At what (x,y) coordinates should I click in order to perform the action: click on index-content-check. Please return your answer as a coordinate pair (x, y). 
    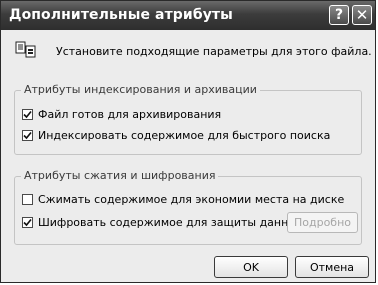
    Looking at the image, I should click on (27, 135).